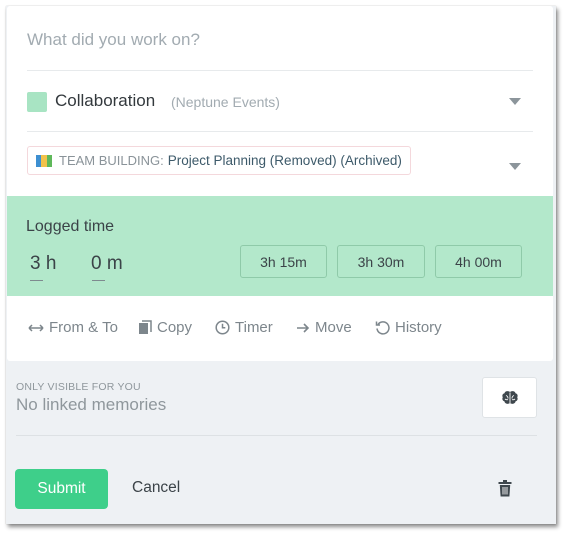  Describe the element at coordinates (284, 160) in the screenshot. I see `task-name: Project Planning (Removed) (Archived)` at that location.